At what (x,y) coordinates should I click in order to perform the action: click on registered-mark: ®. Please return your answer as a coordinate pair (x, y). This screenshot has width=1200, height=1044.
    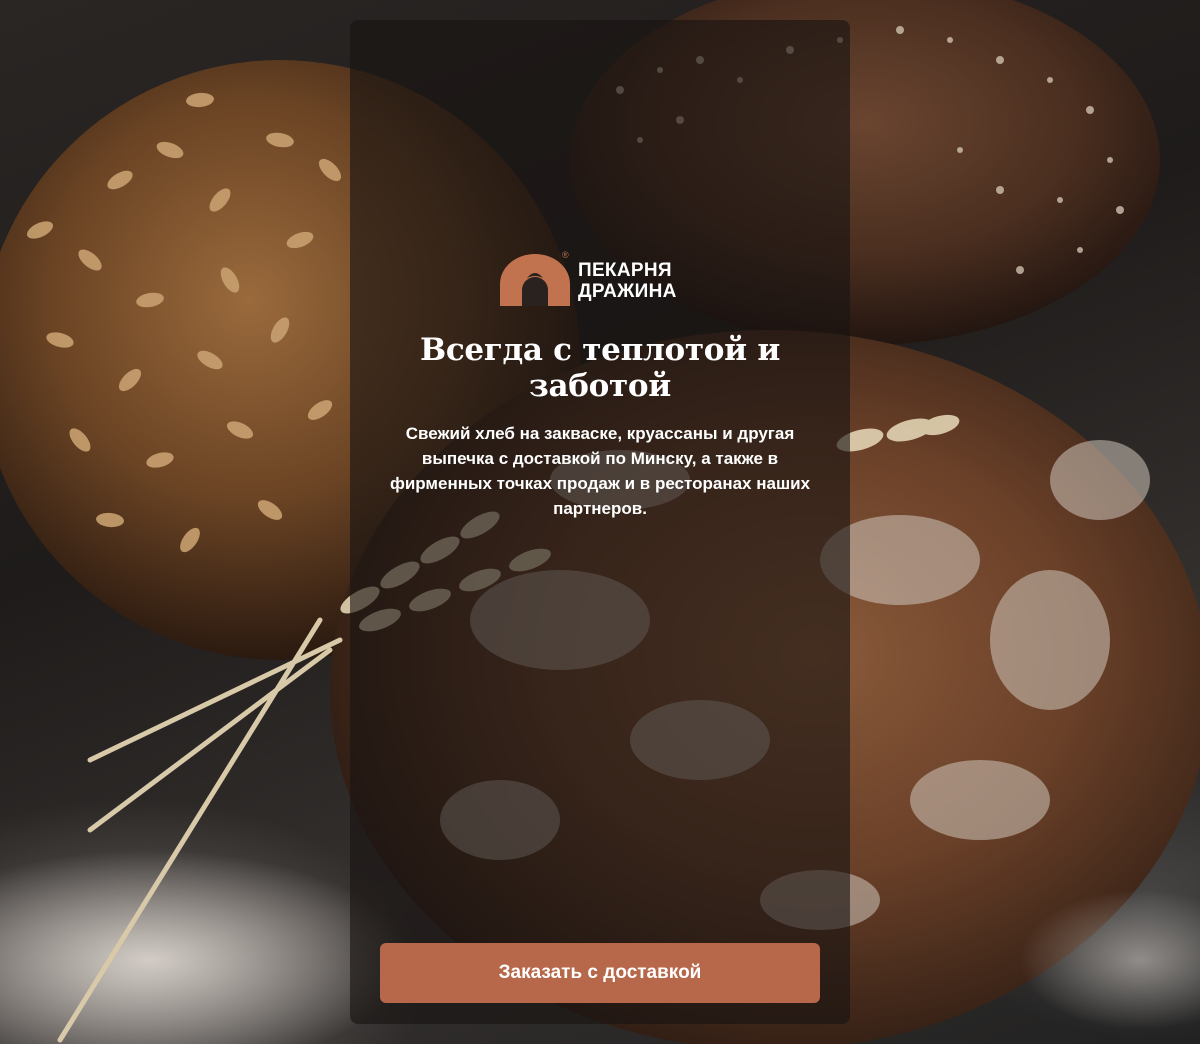
    Looking at the image, I should click on (565, 255).